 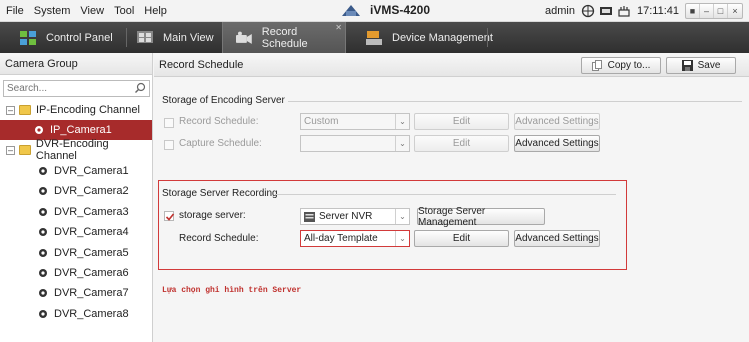 What do you see at coordinates (219, 238) in the screenshot?
I see `server-record-schedule-label: Record Schedule:` at bounding box center [219, 238].